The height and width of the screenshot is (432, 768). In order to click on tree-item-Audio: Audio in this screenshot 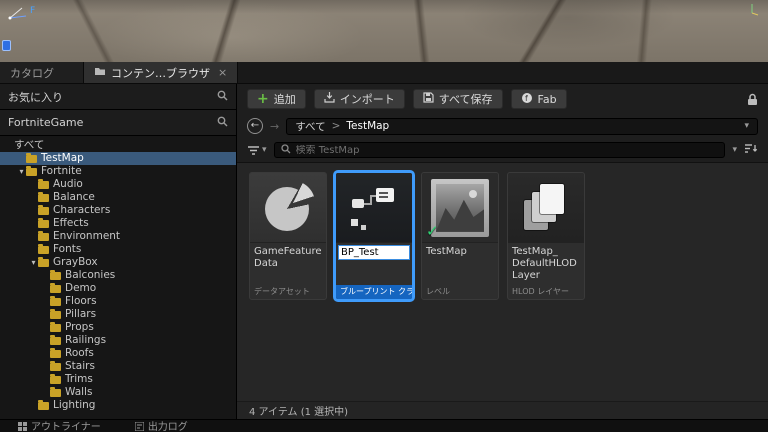, I will do `click(118, 184)`.